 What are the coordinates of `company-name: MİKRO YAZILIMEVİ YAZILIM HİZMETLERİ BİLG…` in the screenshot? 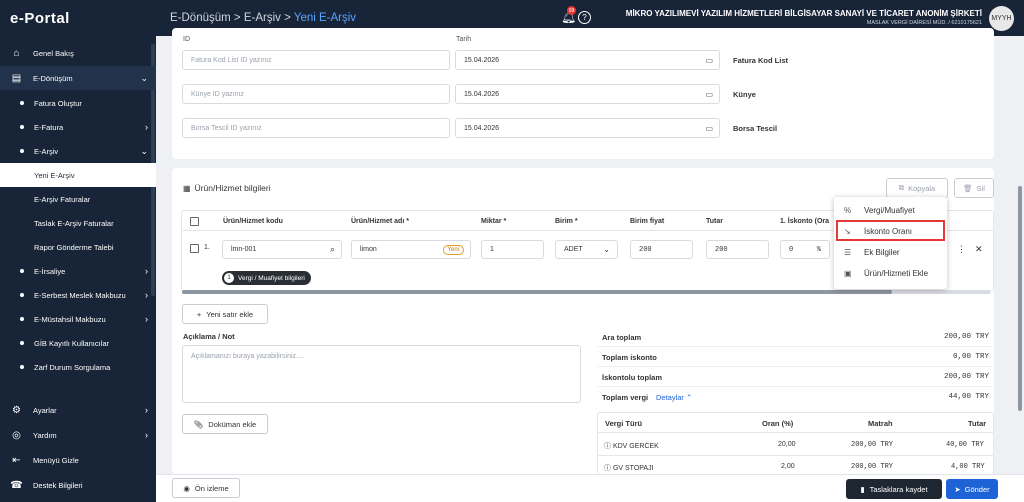 It's located at (803, 13).